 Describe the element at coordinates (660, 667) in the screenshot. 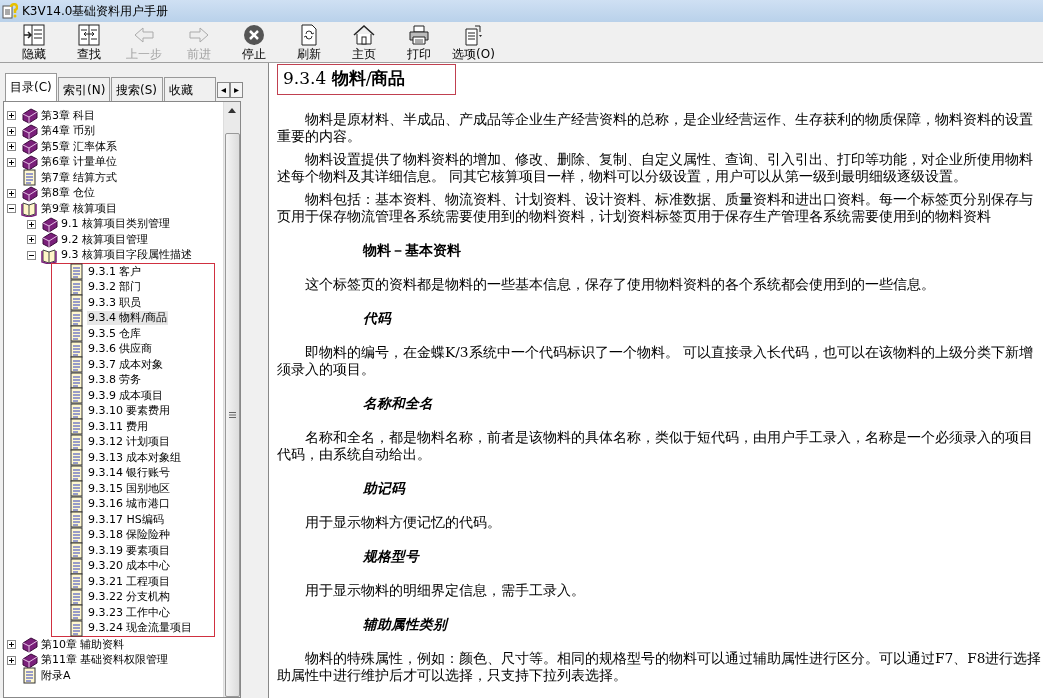

I see `paragraph: 物料的特殊属性，例如：颜色、尺寸等。相同的规格型号的物料可以通过辅助属性进行区分。可以通过F7、F8进行选择 助属性中进行维护后才可以选择，只支持下拉列表选择。` at that location.